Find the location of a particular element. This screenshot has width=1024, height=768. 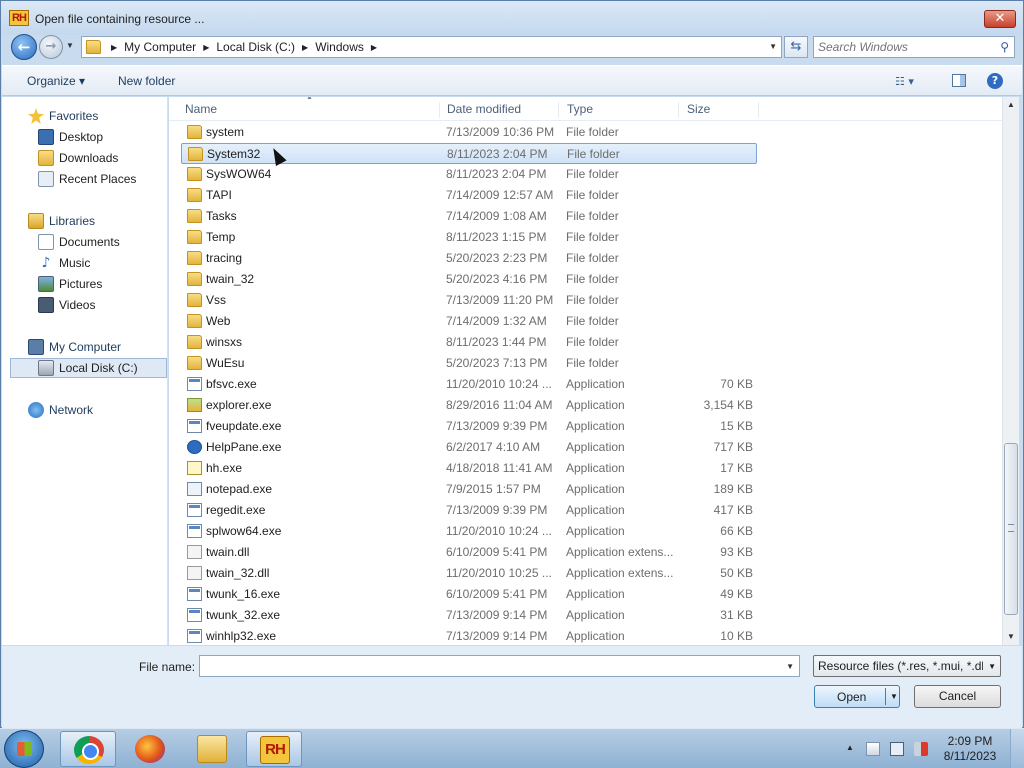

sort-ascending-icon: ▲ is located at coordinates (309, 99).